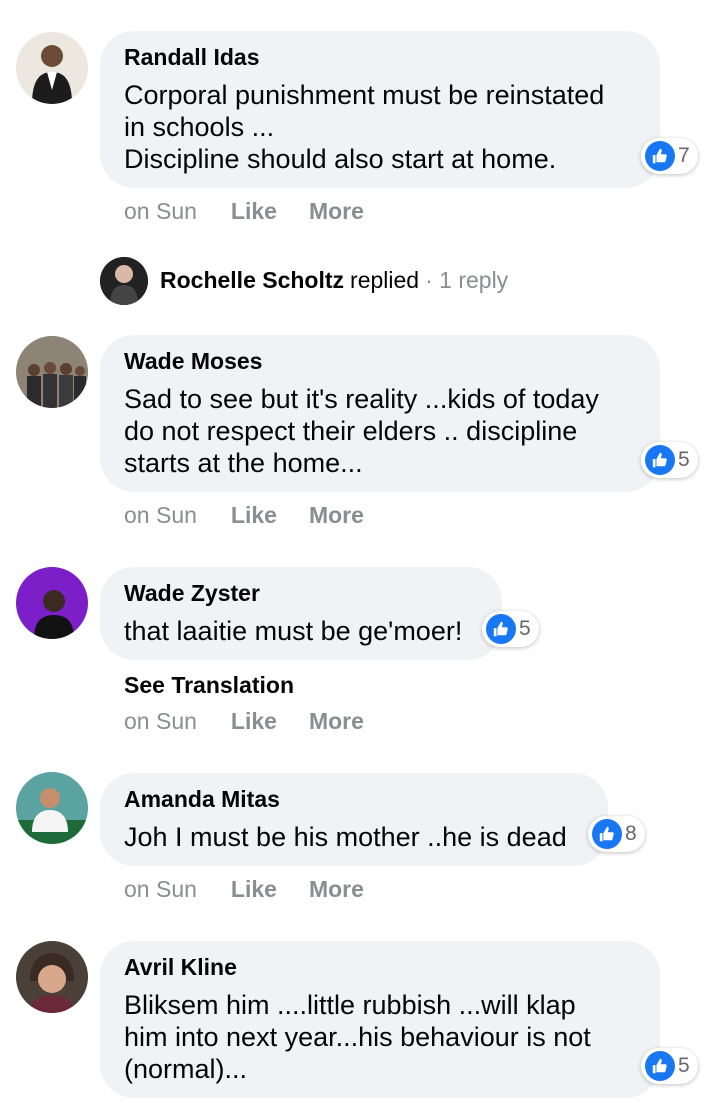 This screenshot has width=720, height=1115. What do you see at coordinates (340, 159) in the screenshot?
I see `comment-line: Discipline should also start at home.` at bounding box center [340, 159].